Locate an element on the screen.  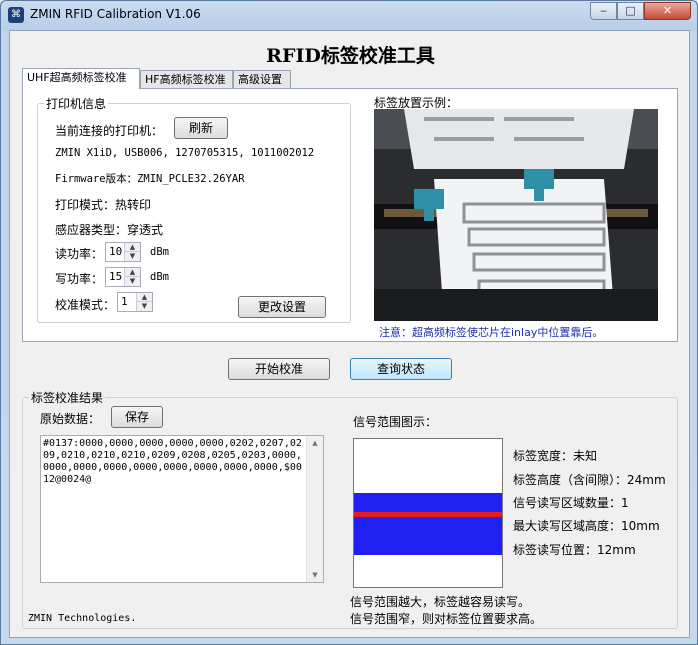
scroll-down-icon: ▼ is located at coordinates (315, 575).